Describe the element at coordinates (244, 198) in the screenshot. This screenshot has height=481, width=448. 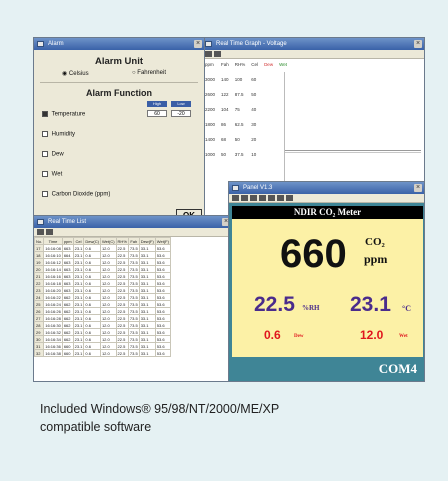
I see `open-icon` at that location.